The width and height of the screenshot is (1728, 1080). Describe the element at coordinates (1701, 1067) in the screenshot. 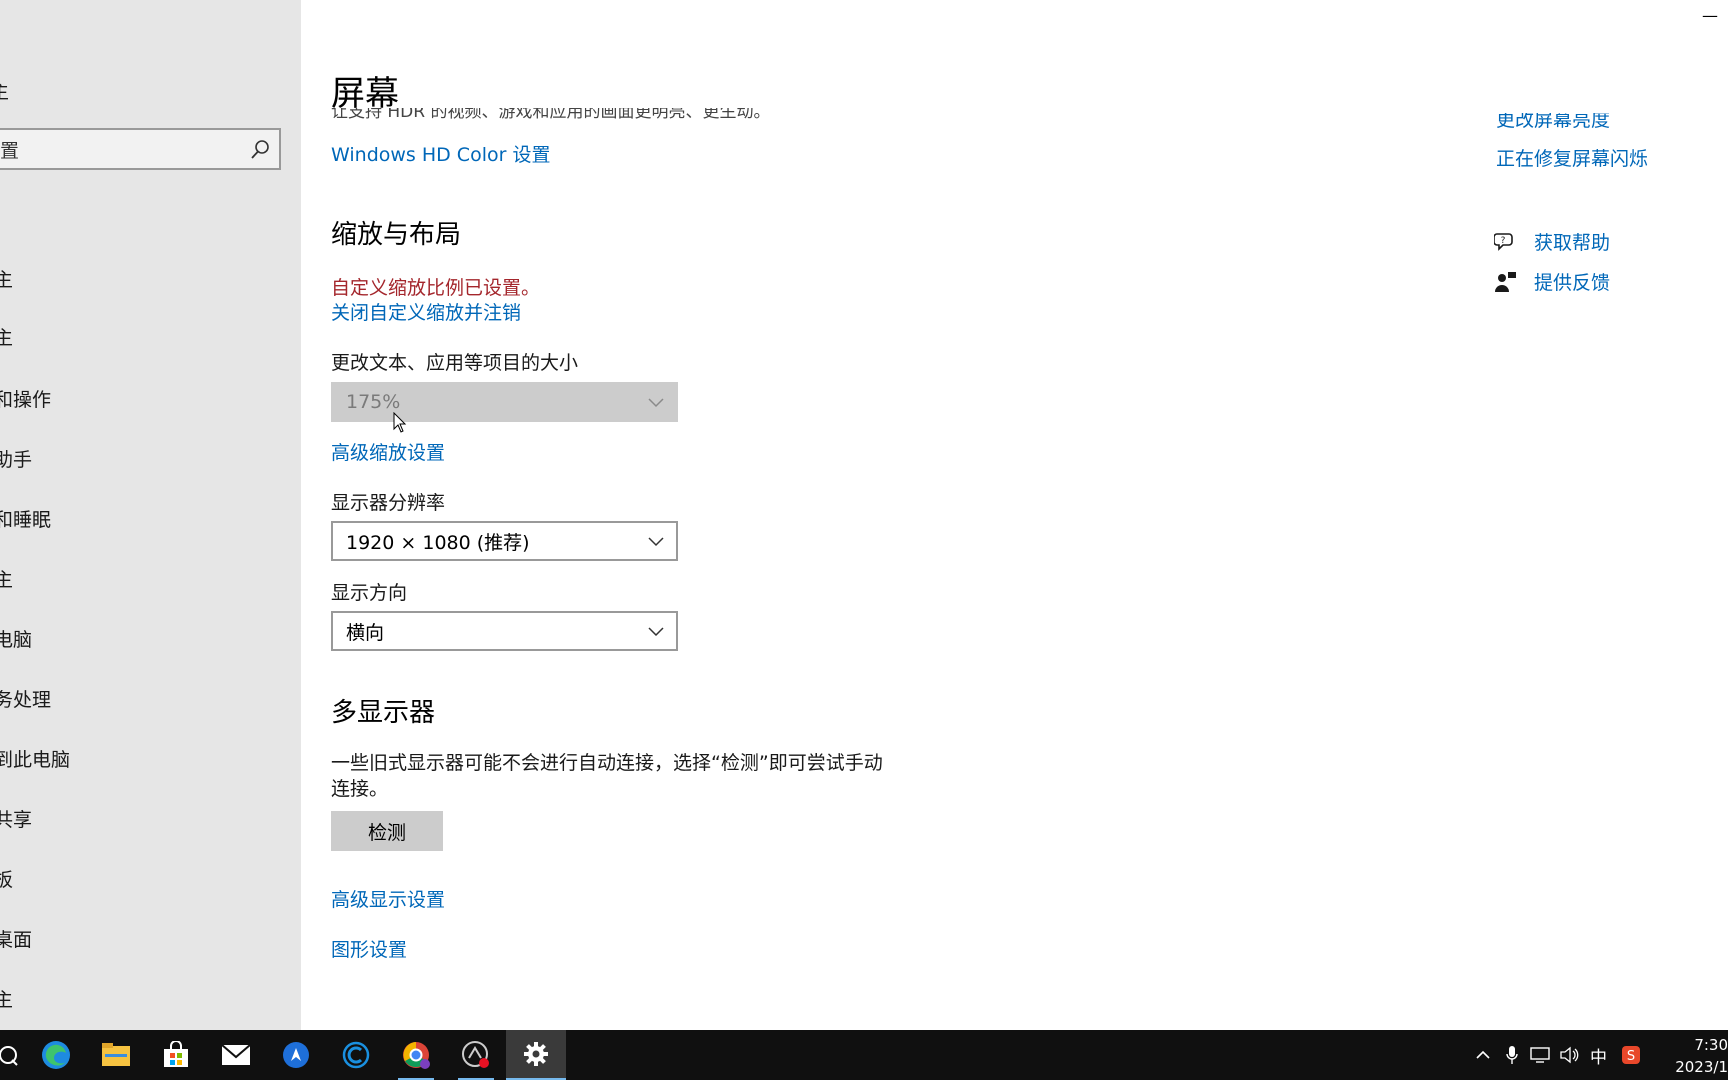

I see `clock-date: 2023/1` at that location.